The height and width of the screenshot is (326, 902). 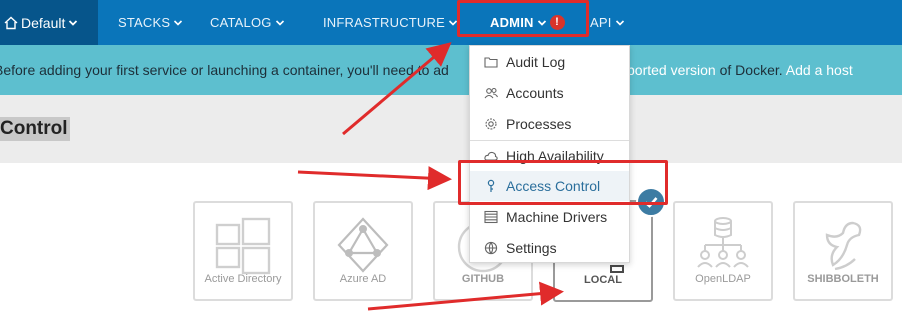 I want to click on nav-catalog-label: CATALOG, so click(x=241, y=22).